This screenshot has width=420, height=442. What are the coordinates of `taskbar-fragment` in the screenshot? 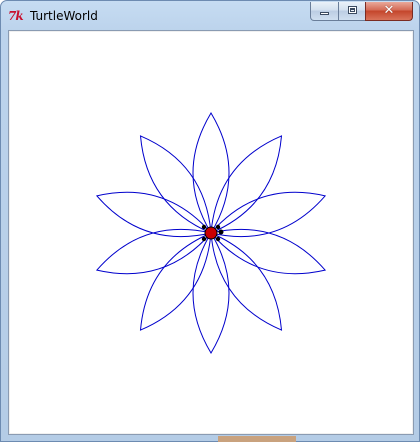 It's located at (257, 439).